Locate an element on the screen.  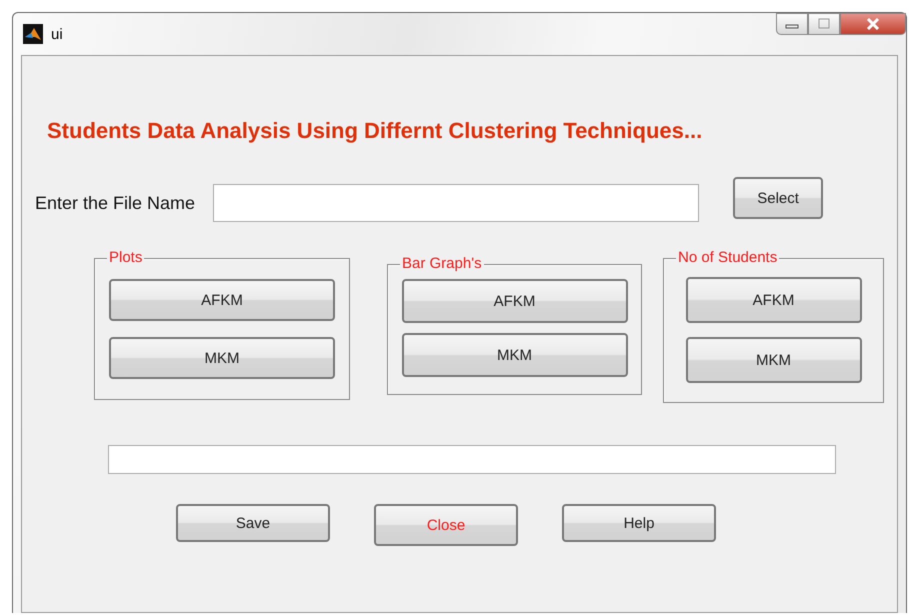
action-button: Help is located at coordinates (639, 523).